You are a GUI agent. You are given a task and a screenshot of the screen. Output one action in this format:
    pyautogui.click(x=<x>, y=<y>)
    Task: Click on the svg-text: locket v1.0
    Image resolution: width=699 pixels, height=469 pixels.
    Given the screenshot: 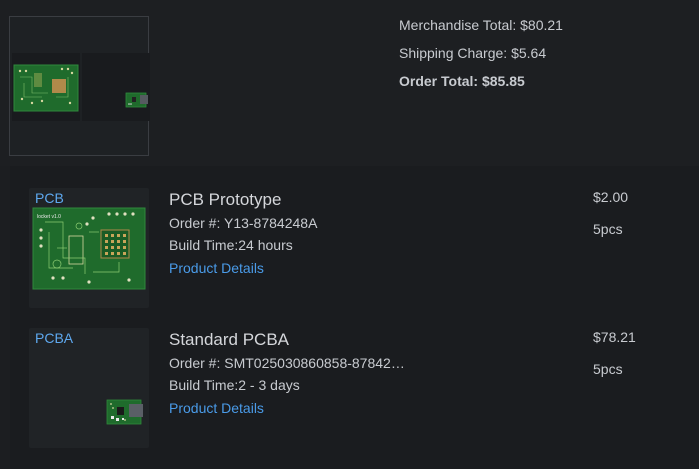 What is the action you would take?
    pyautogui.click(x=49, y=217)
    